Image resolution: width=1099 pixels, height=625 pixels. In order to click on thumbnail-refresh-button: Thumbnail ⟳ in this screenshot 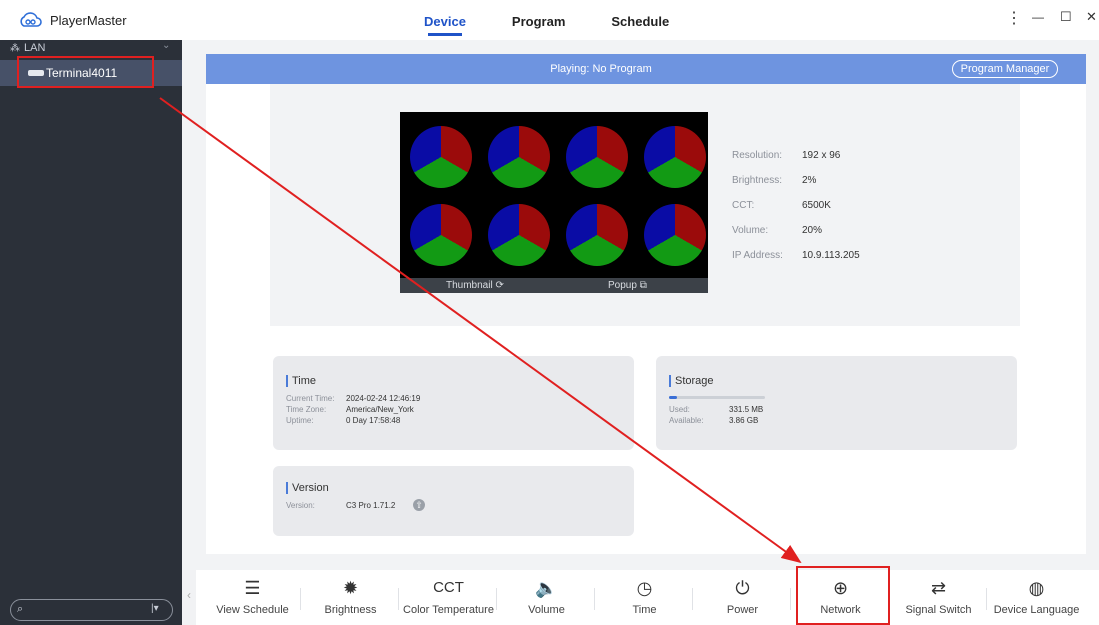, I will do `click(475, 285)`.